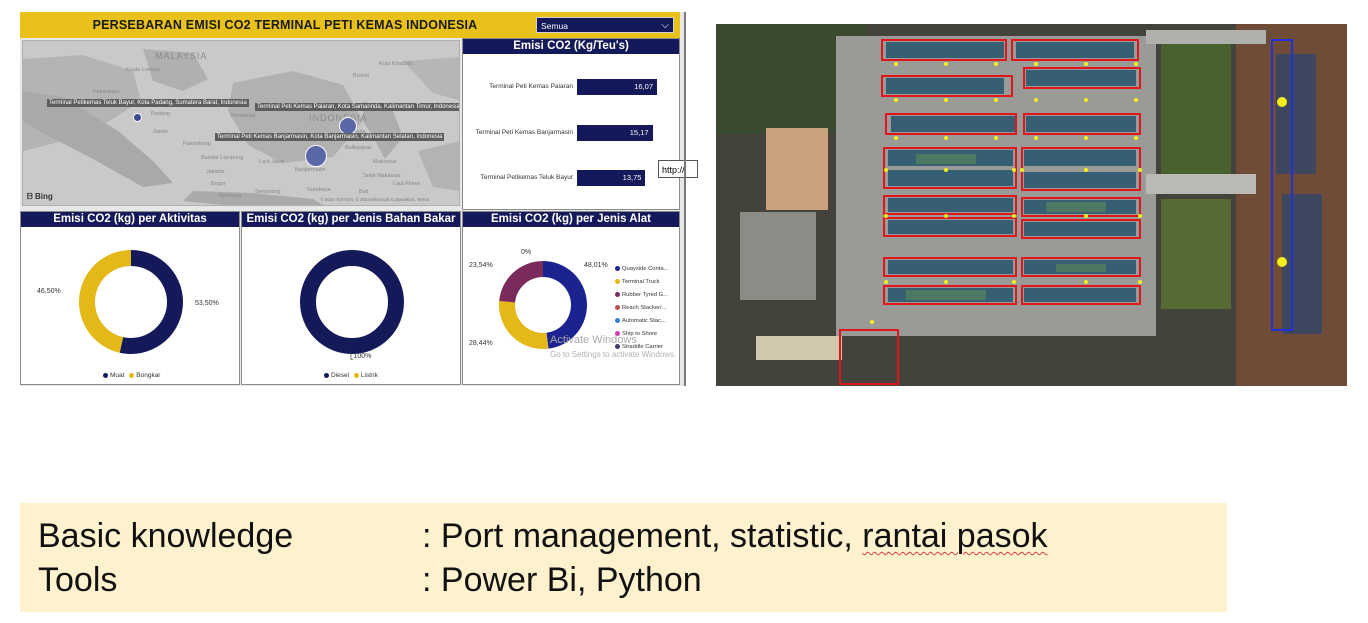 Image resolution: width=1368 pixels, height=623 pixels. Describe the element at coordinates (382, 176) in the screenshot. I see `map-city-label: Selat Makassar` at that location.